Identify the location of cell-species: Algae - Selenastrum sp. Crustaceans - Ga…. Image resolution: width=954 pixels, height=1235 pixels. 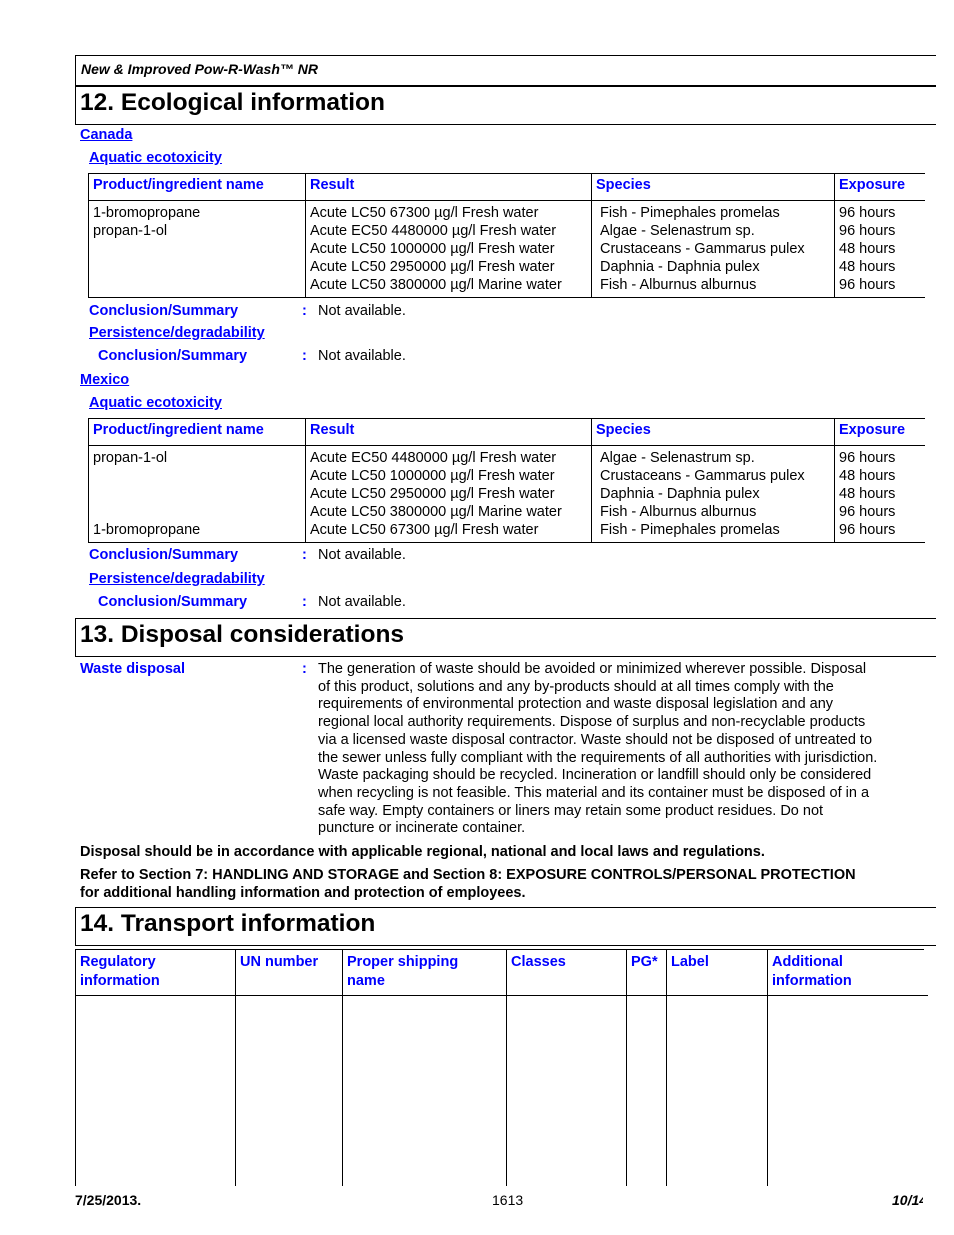
(713, 494).